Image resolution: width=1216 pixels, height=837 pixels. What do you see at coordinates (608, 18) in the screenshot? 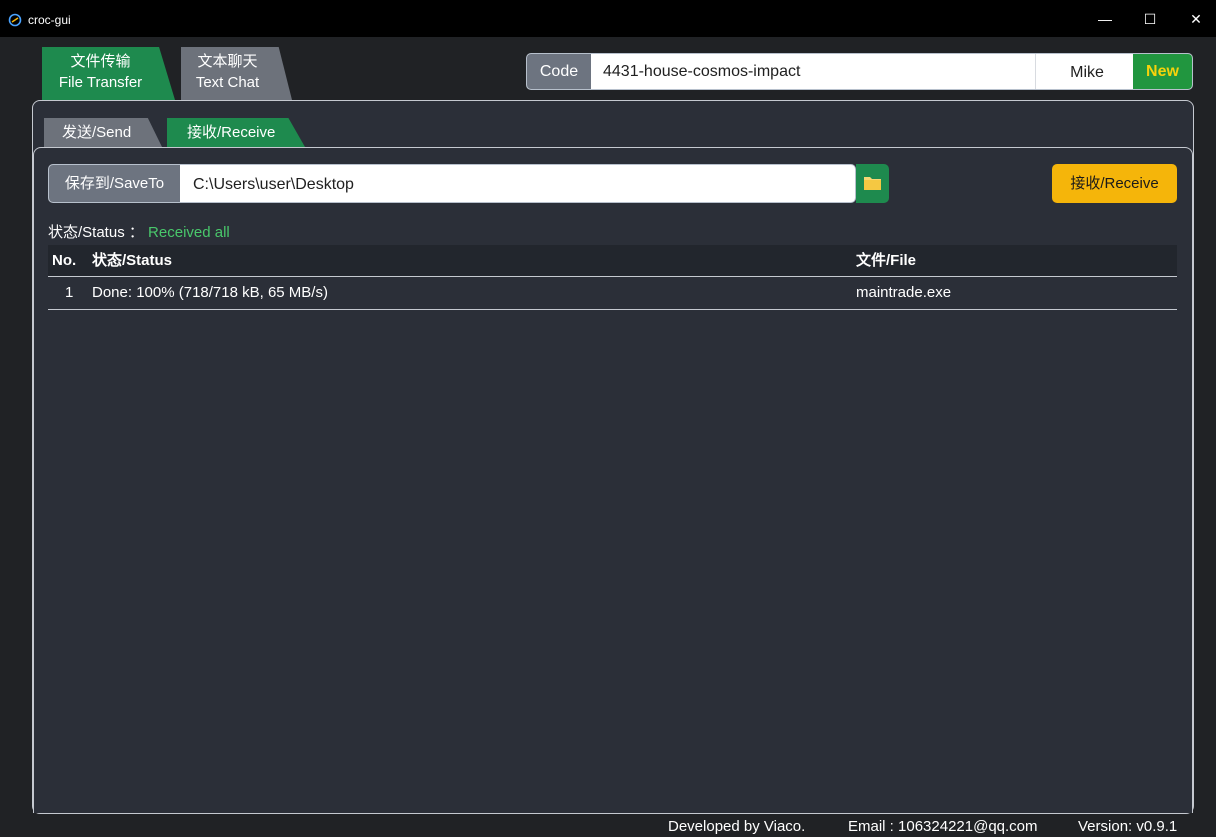
I see `title-bar: croc-gui — ☐ ✕` at bounding box center [608, 18].